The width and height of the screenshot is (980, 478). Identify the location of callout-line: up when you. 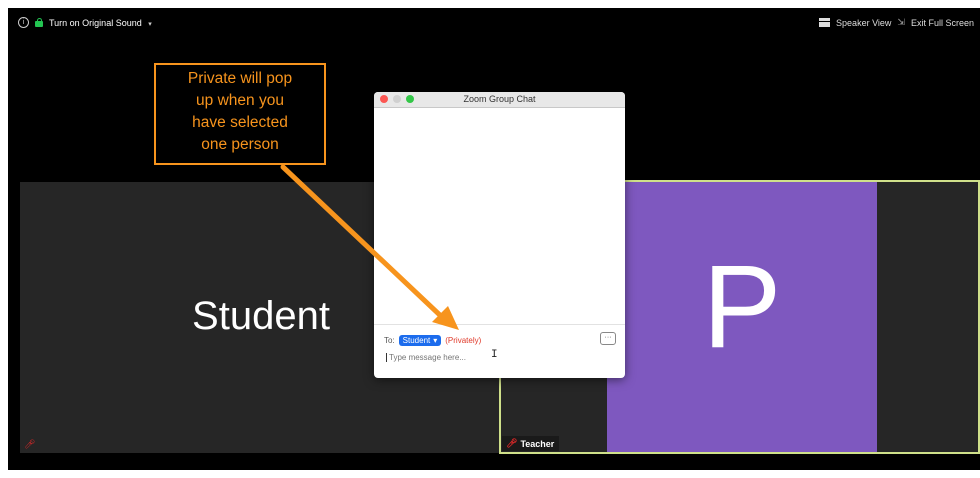
(240, 100).